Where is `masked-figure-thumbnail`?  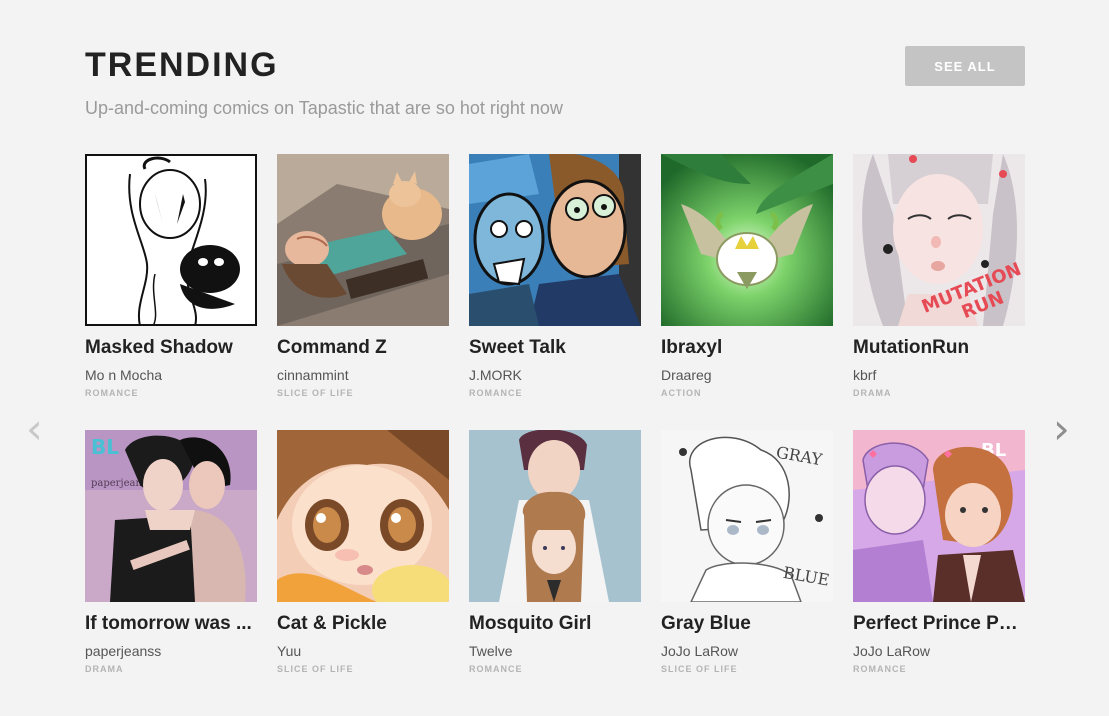
masked-figure-thumbnail is located at coordinates (171, 240).